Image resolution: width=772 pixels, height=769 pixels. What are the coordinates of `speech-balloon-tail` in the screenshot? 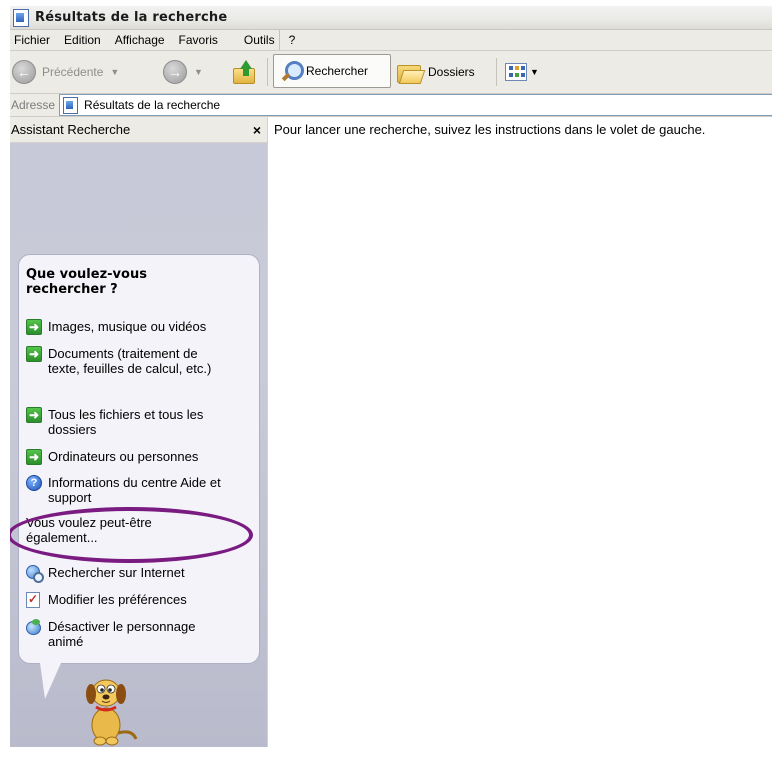 It's located at (50, 681).